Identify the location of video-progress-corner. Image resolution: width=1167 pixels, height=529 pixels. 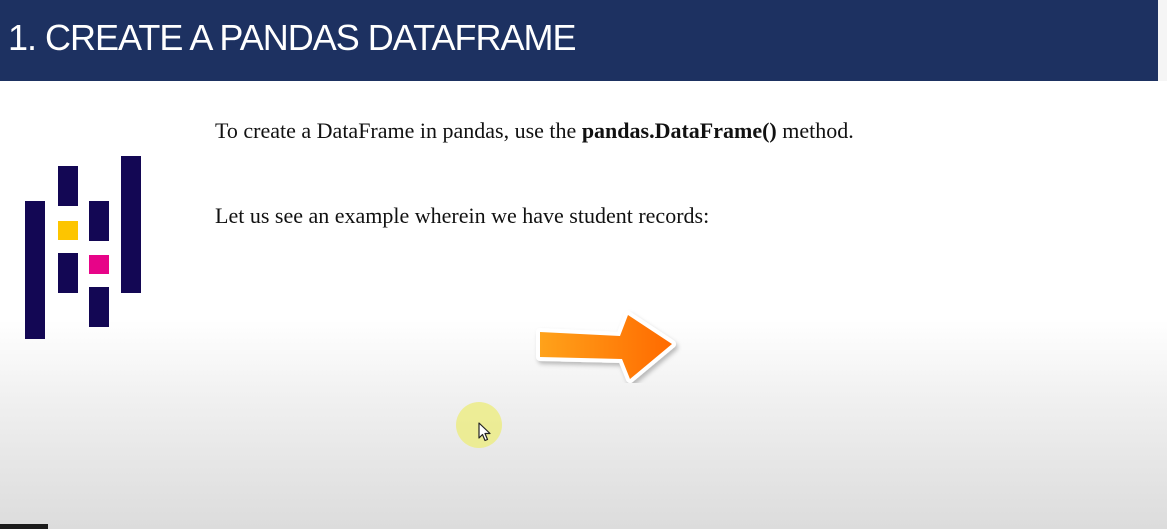
(24, 526).